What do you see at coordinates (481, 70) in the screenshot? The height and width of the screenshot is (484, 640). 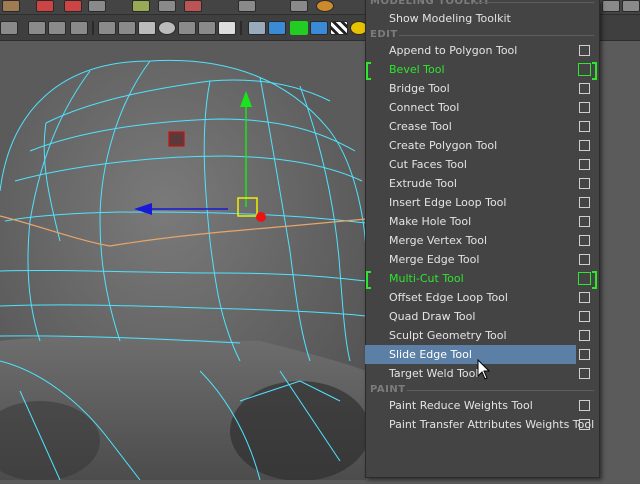 I see `menu-item-bevel-tool: Bevel Tool` at bounding box center [481, 70].